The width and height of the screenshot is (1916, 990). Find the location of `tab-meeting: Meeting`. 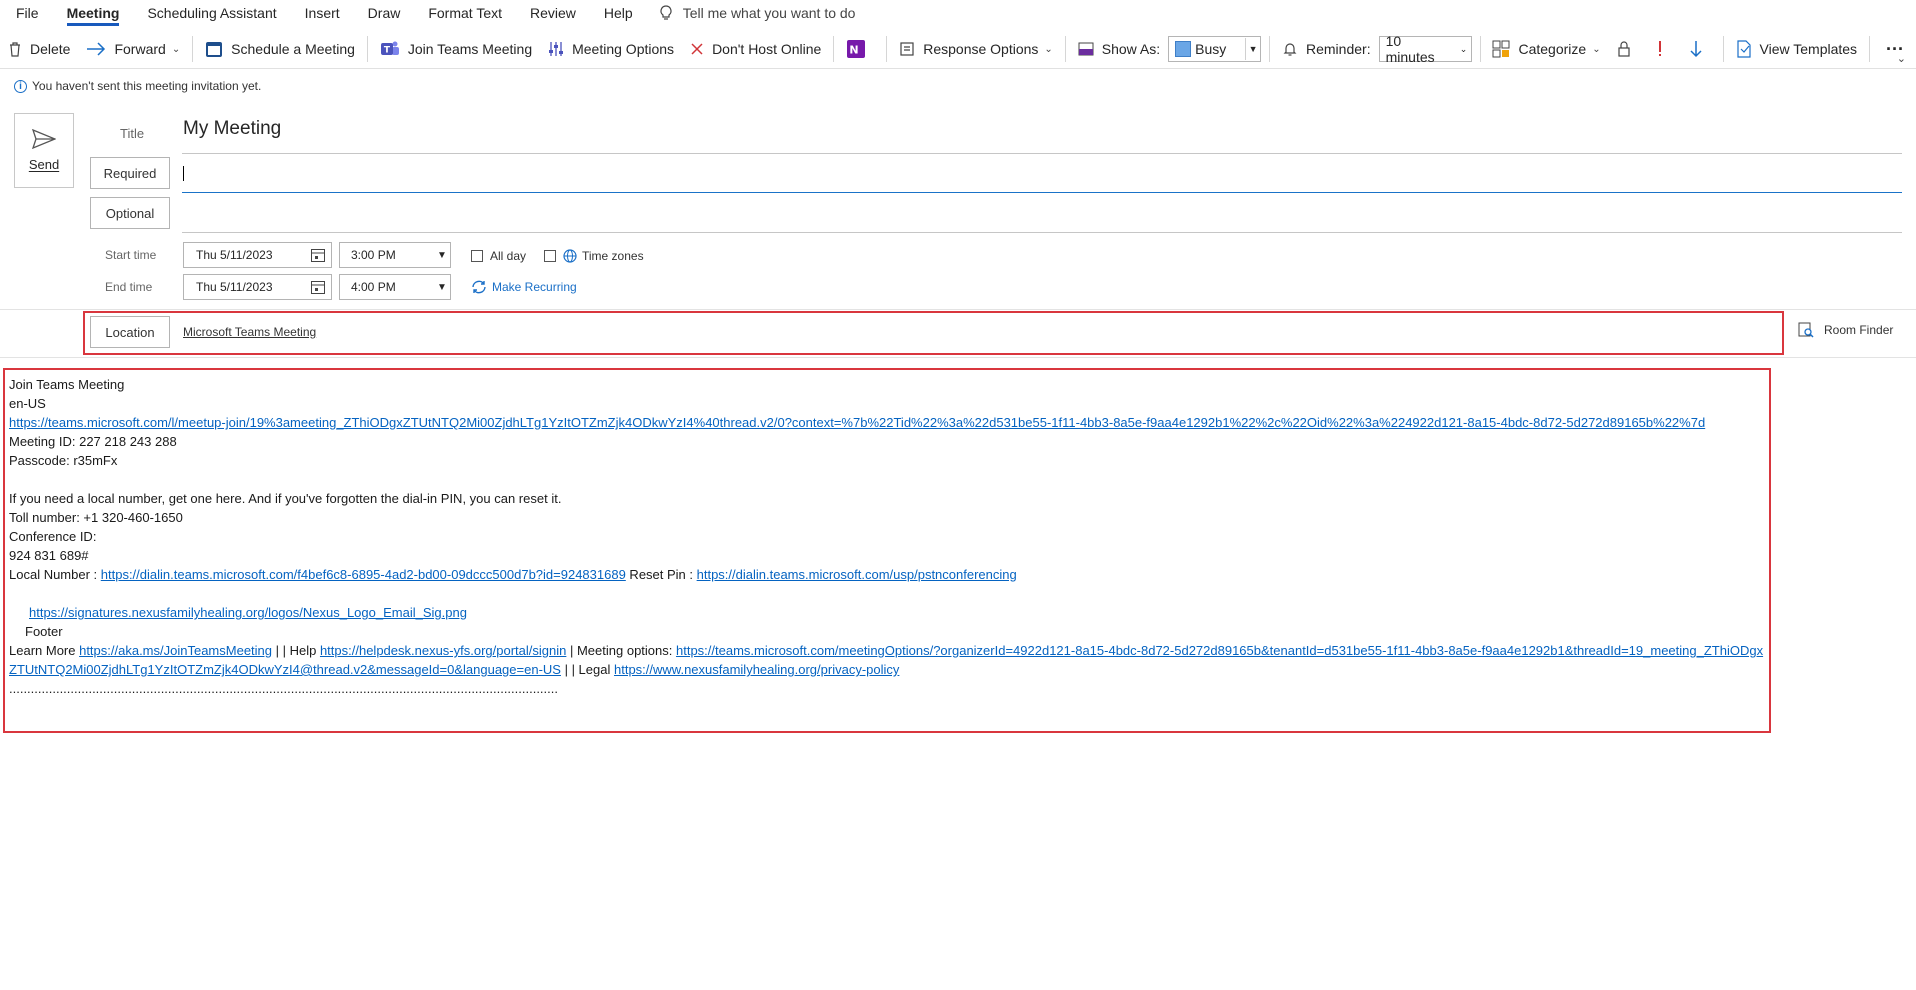

tab-meeting: Meeting is located at coordinates (93, 13).